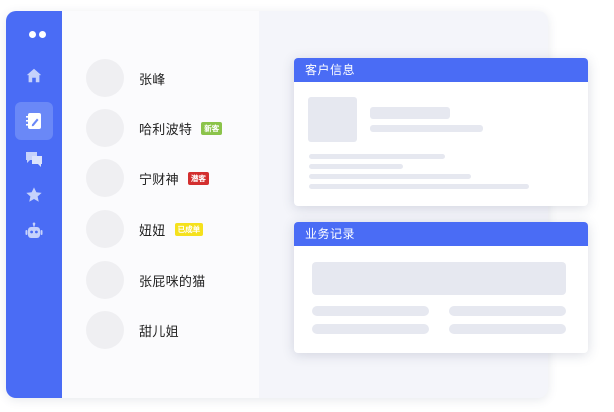 The width and height of the screenshot is (614, 412). I want to click on card-title: 客户信息, so click(441, 70).